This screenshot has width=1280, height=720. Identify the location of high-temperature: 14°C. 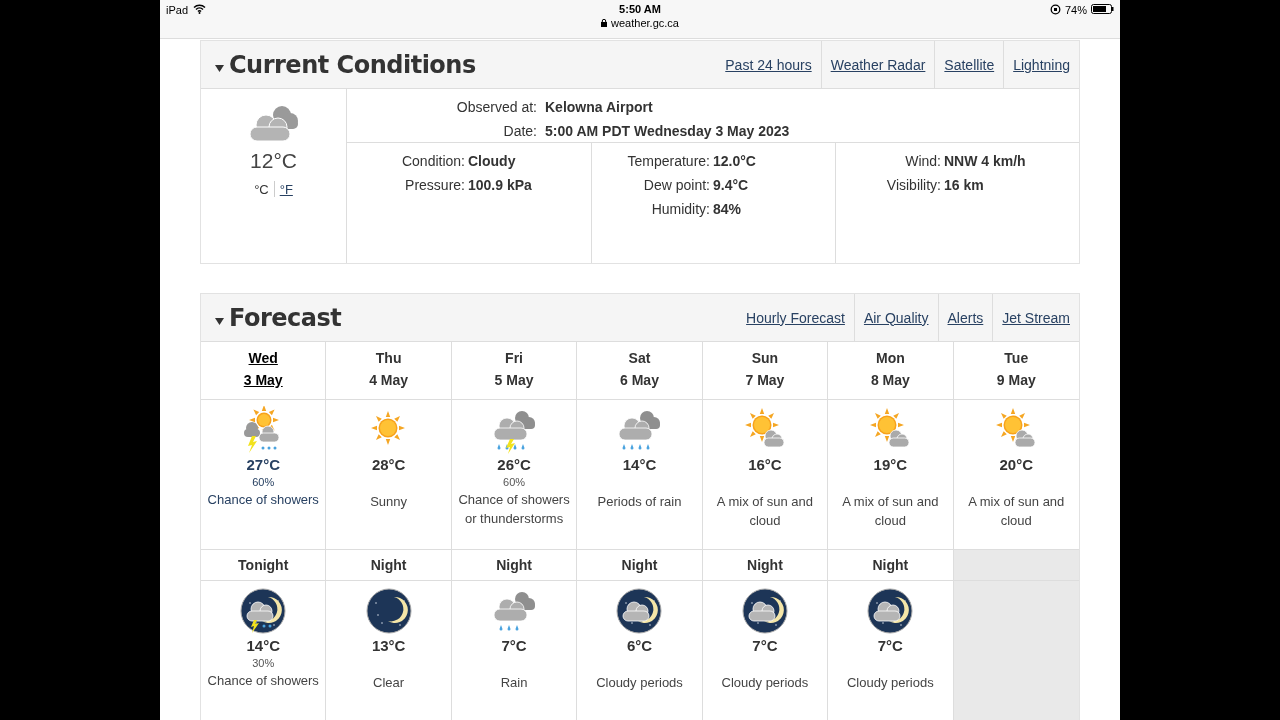
(639, 464).